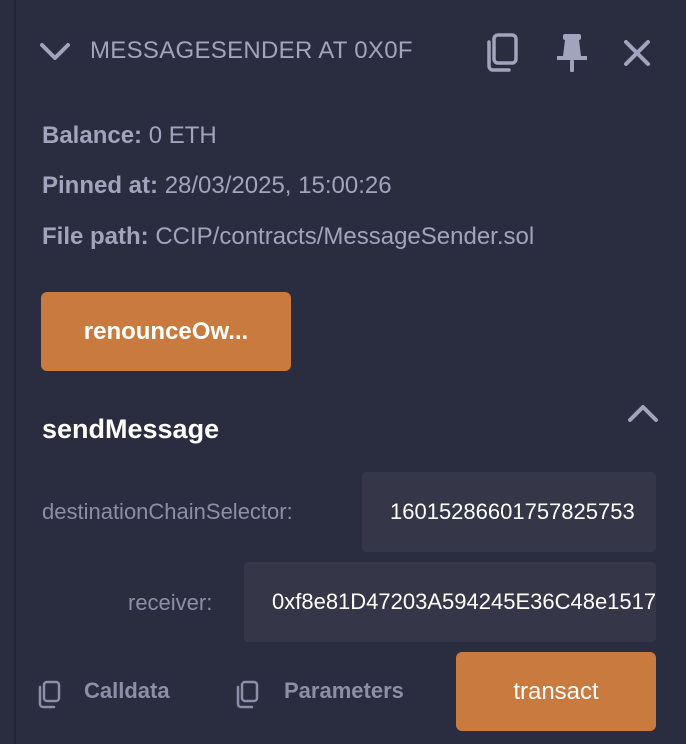  I want to click on pinned-value: 28/03/2025, 15:00:26, so click(278, 185).